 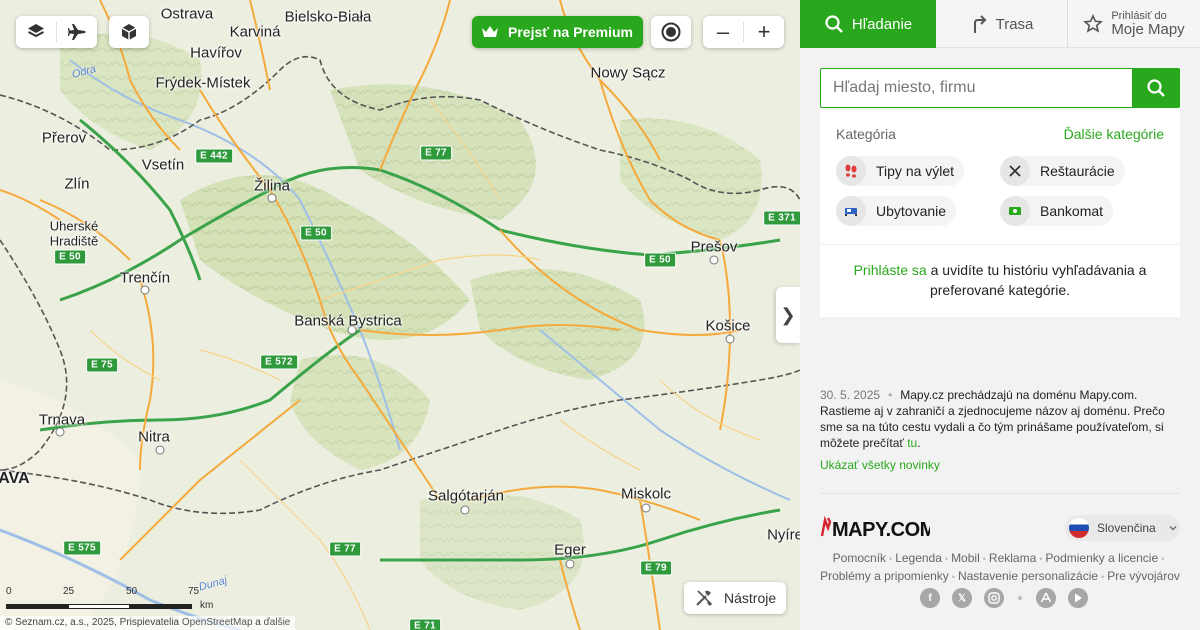 I want to click on city-label: Zlín, so click(x=77, y=184).